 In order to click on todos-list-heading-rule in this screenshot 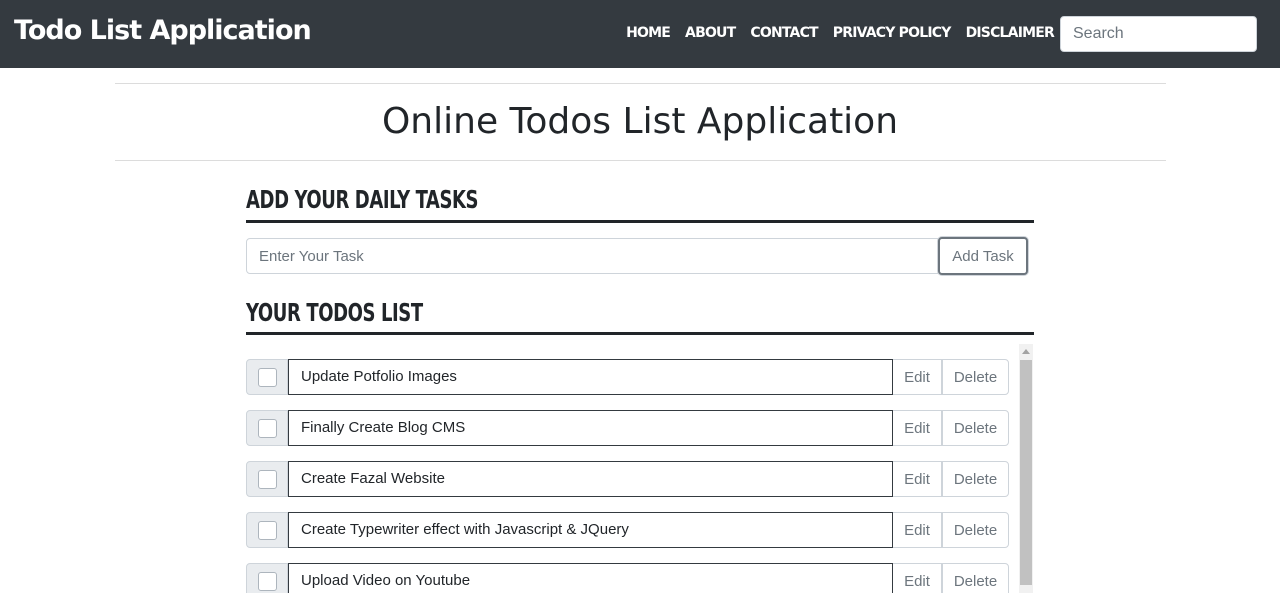, I will do `click(640, 333)`.